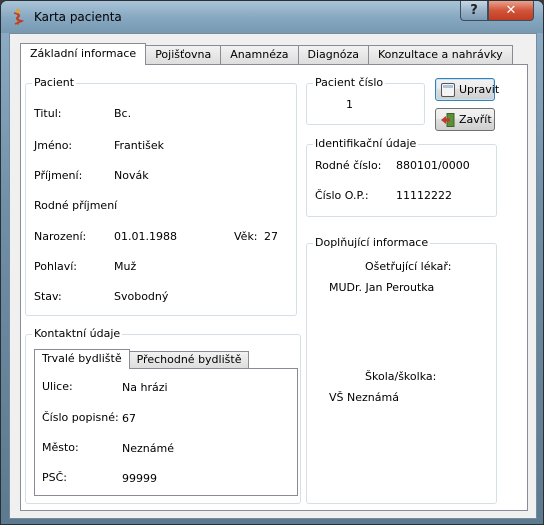  I want to click on jmeno-label: Jméno:, so click(53, 145).